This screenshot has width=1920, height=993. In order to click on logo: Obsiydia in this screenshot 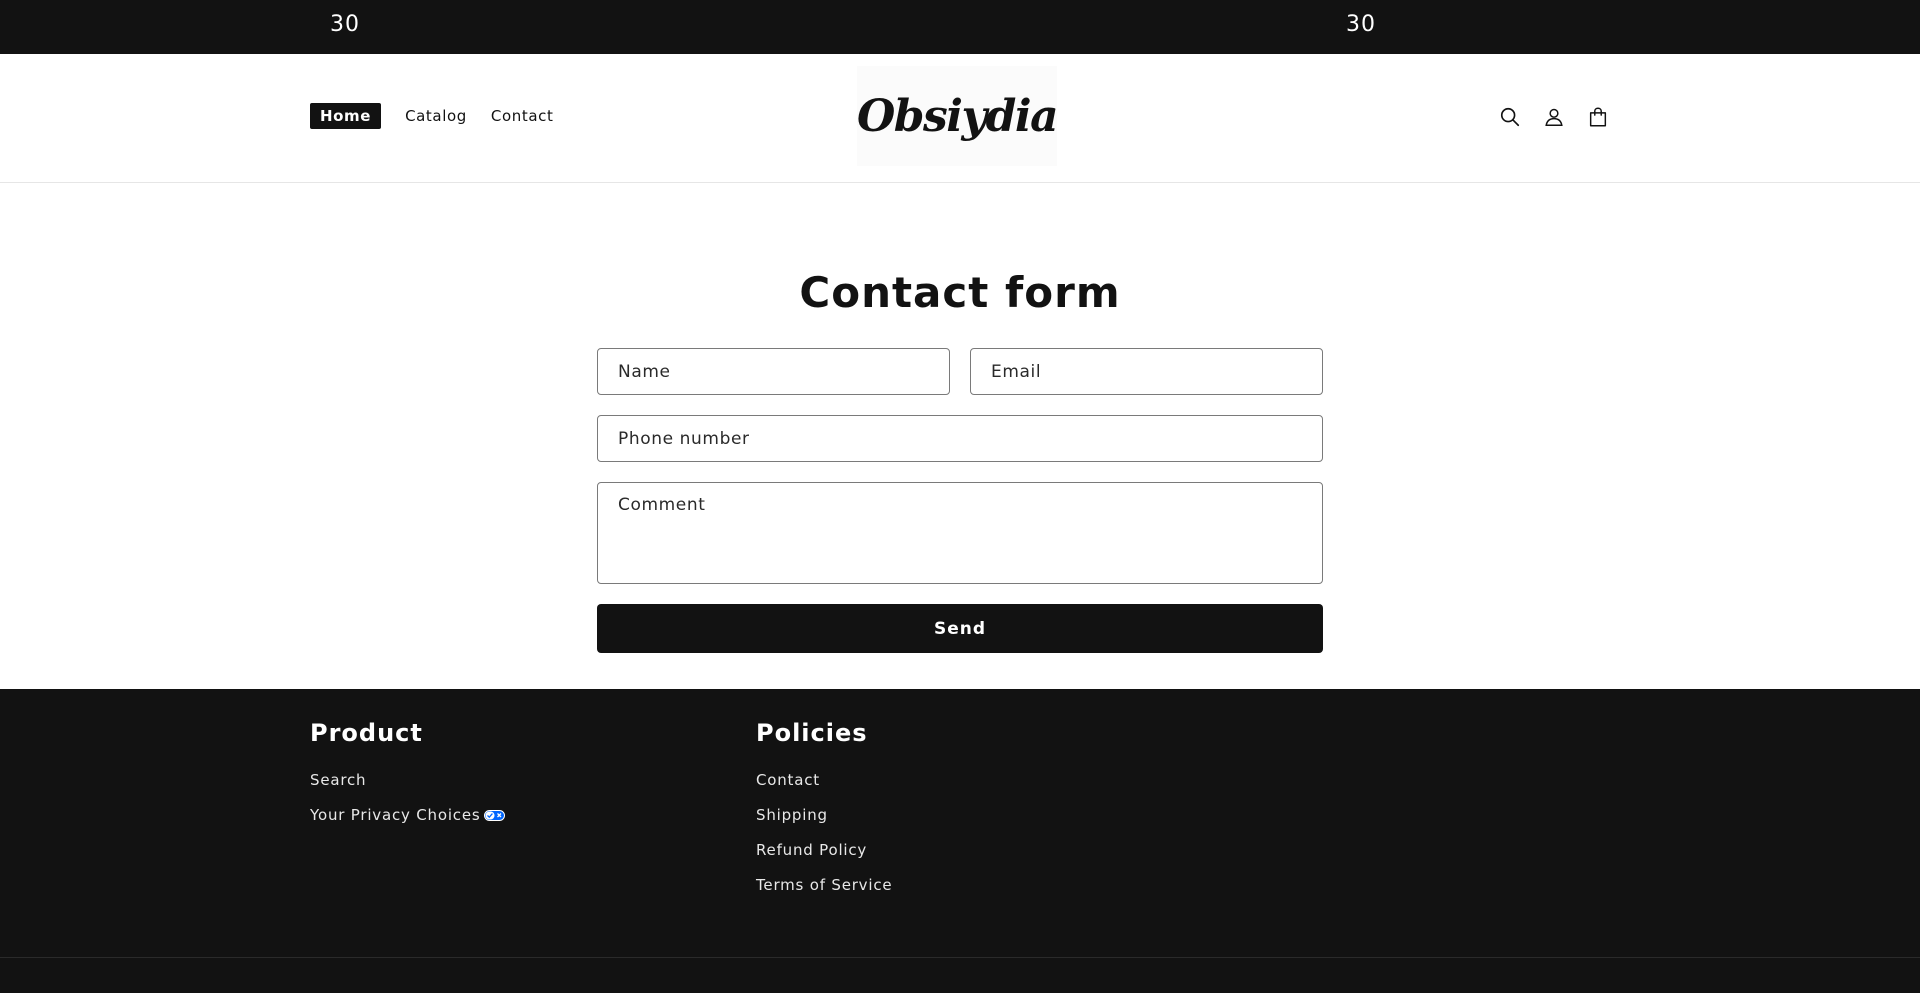, I will do `click(957, 116)`.